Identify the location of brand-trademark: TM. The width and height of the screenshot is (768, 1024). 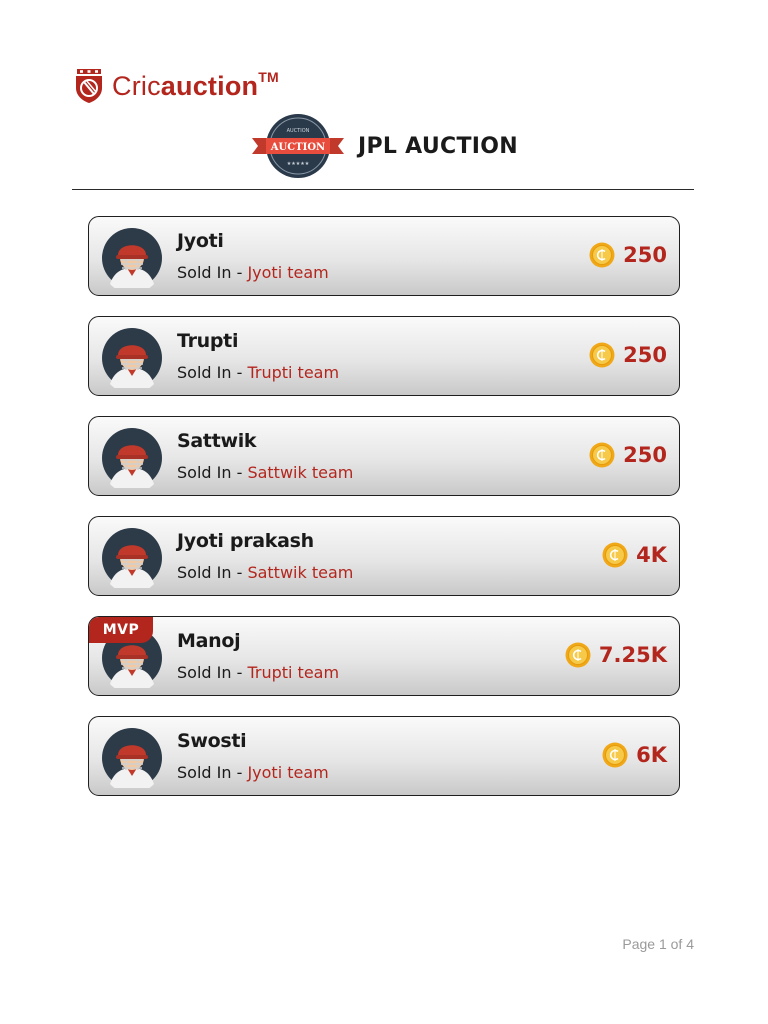
(268, 76).